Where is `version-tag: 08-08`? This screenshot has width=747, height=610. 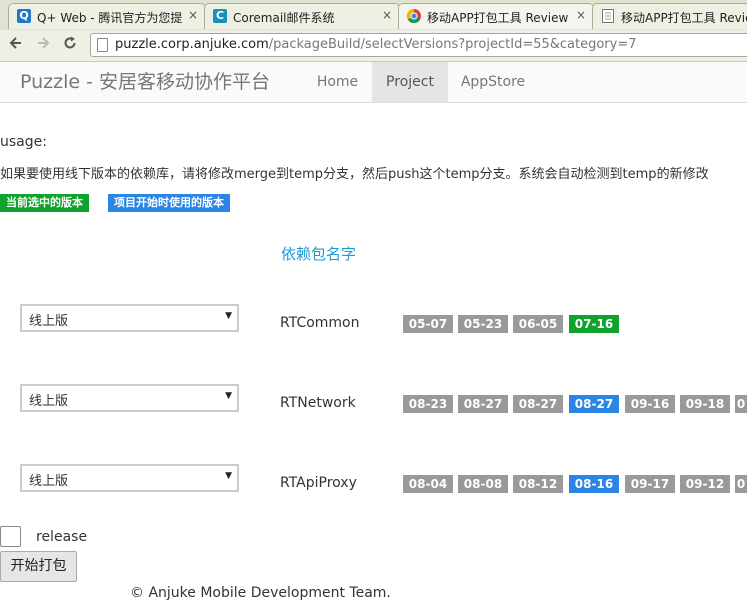
version-tag: 08-08 is located at coordinates (483, 484).